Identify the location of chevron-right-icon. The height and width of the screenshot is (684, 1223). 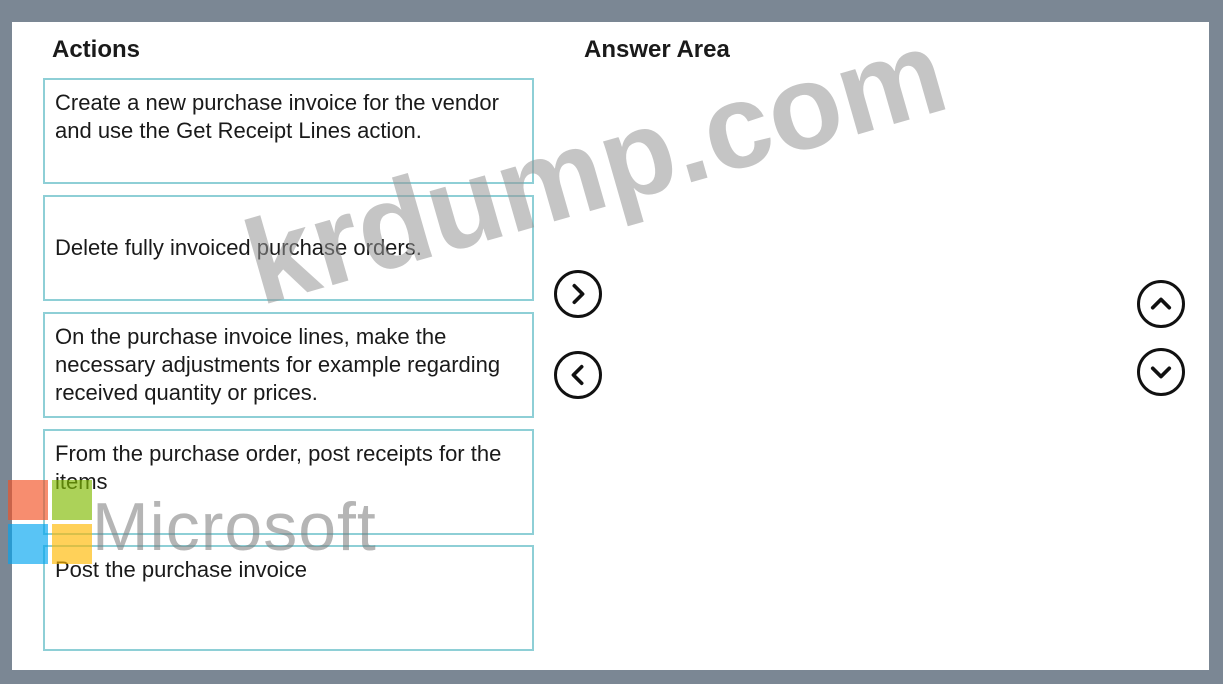
(578, 294).